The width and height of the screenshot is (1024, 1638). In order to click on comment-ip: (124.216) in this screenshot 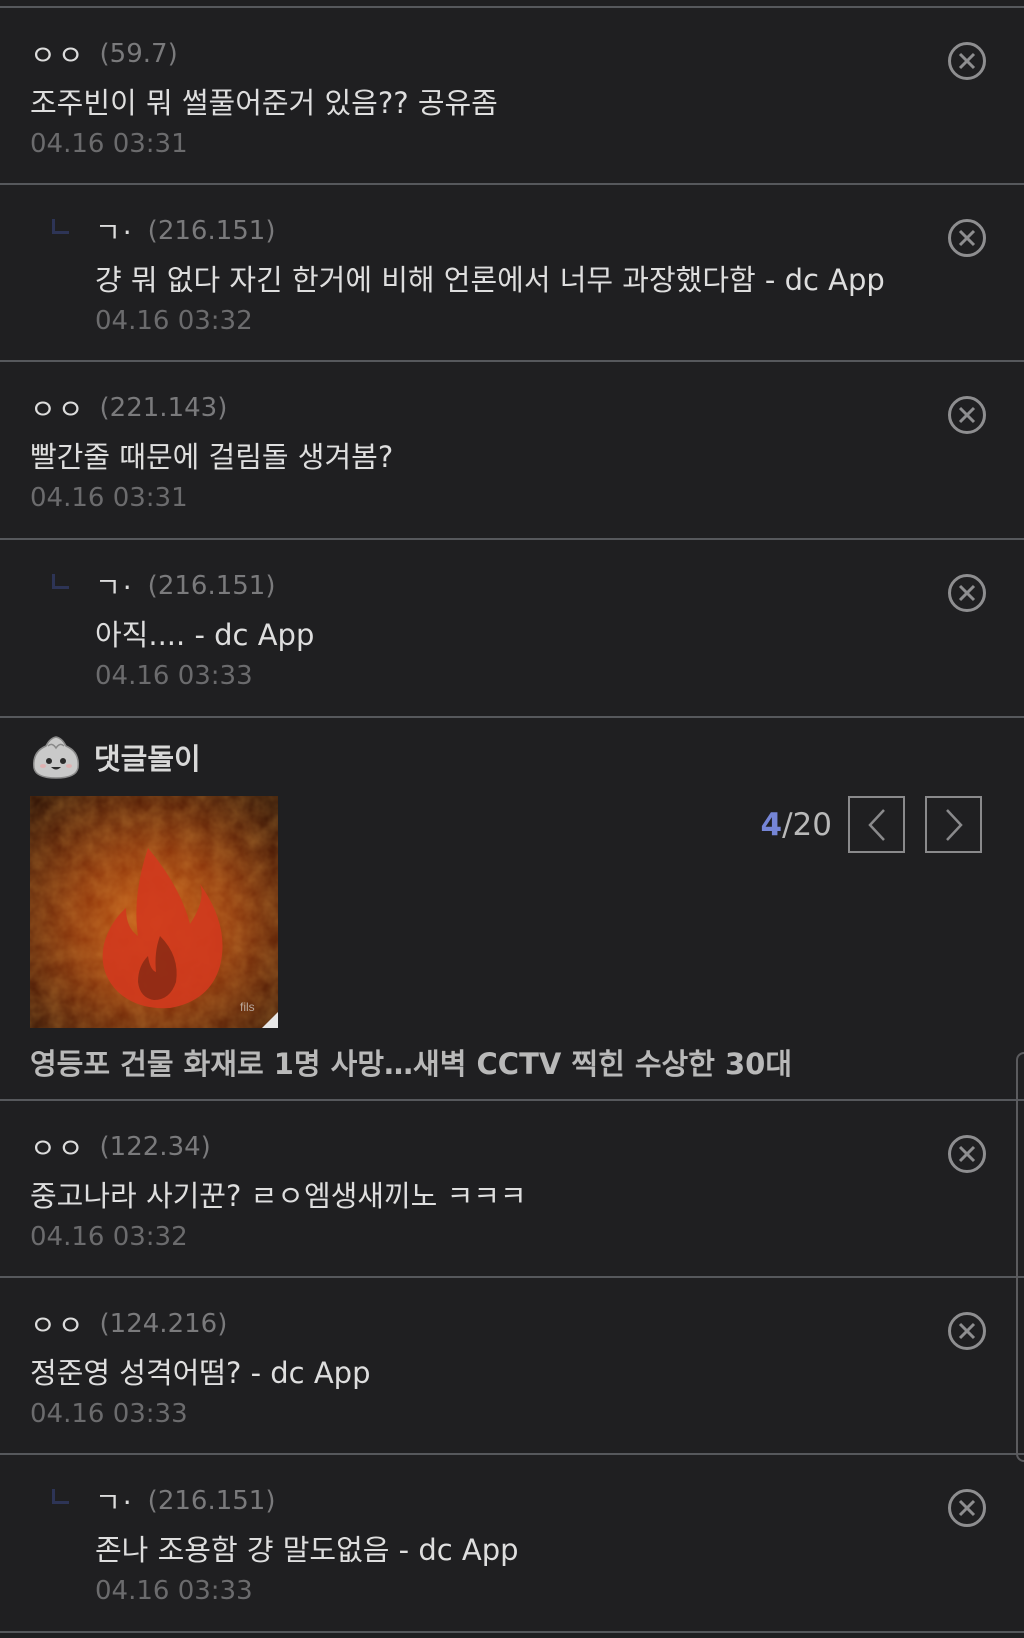, I will do `click(163, 1324)`.